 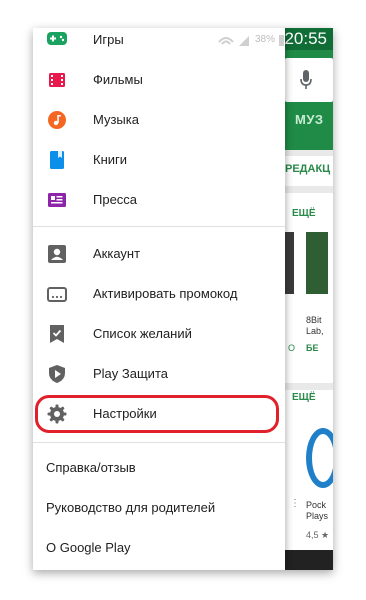 What do you see at coordinates (91, 467) in the screenshot?
I see `help-feedback-link: Справка/отзыв` at bounding box center [91, 467].